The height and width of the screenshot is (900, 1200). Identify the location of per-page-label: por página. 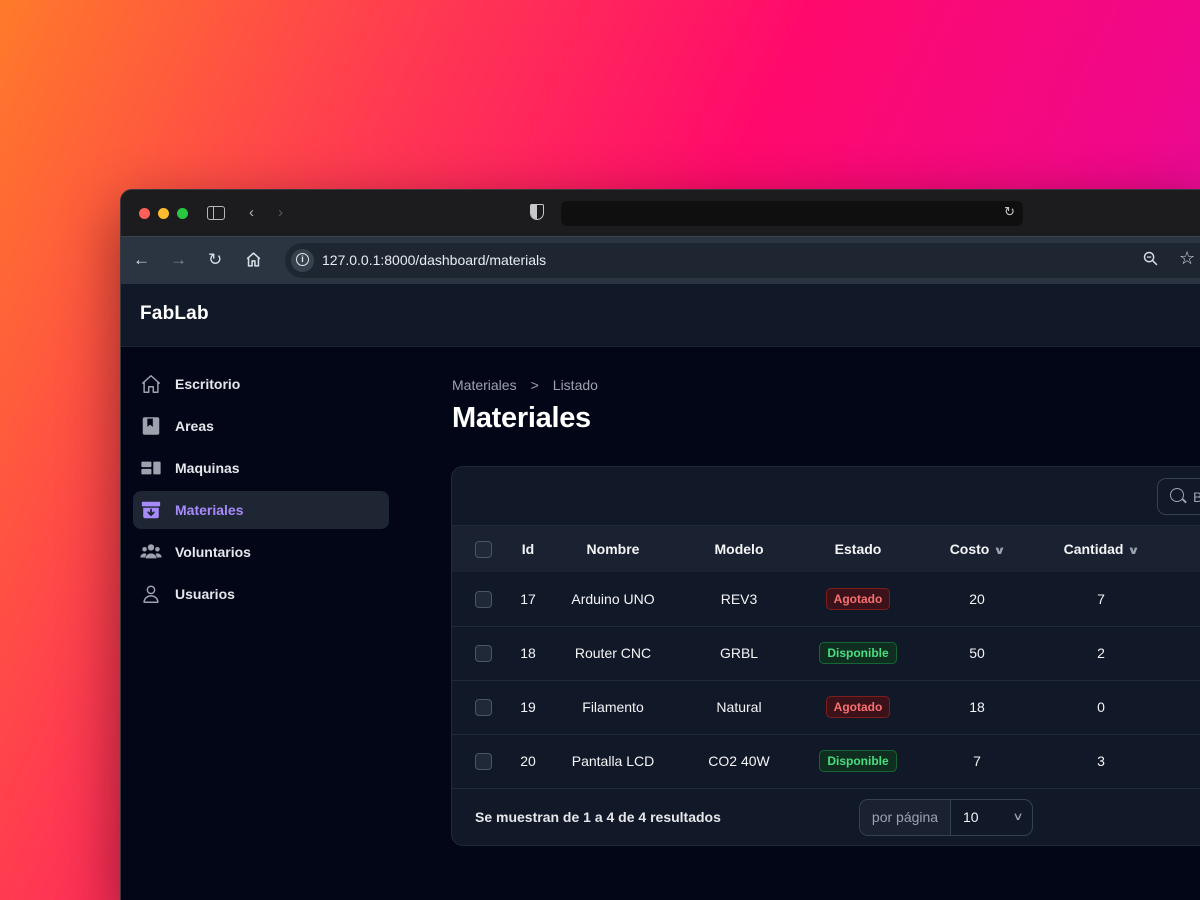
(905, 817).